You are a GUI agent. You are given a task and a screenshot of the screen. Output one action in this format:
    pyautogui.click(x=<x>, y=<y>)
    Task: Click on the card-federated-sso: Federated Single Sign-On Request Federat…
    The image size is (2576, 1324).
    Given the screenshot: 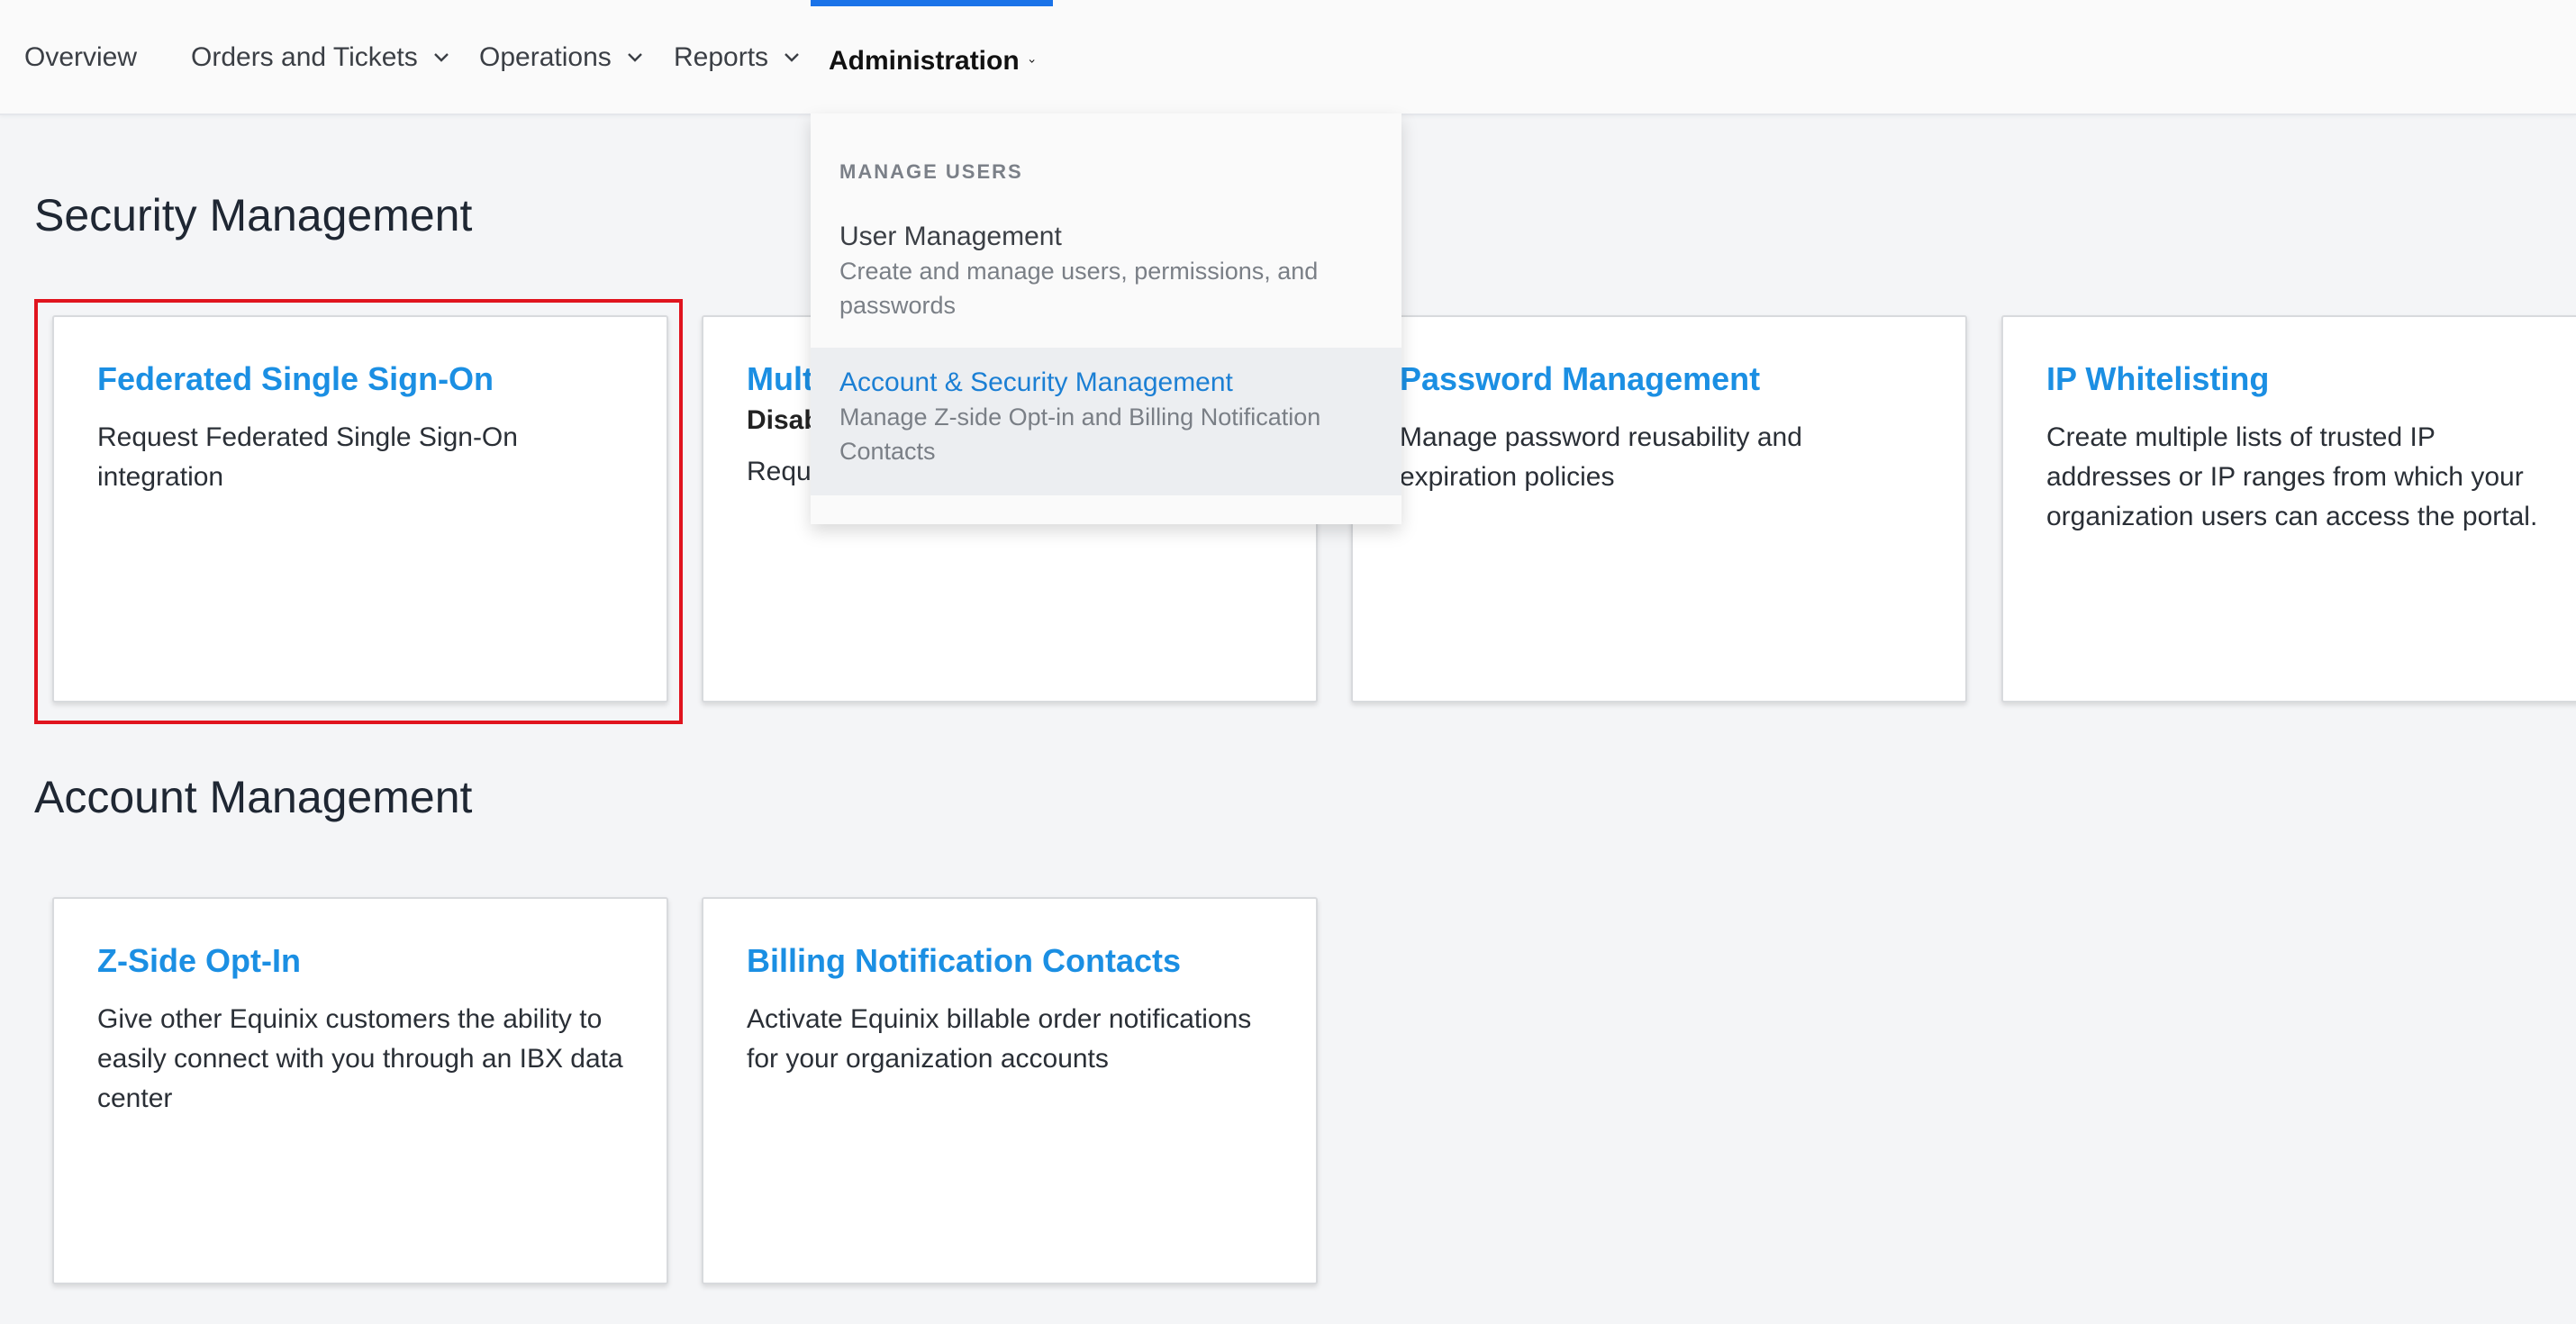 What is the action you would take?
    pyautogui.click(x=360, y=509)
    